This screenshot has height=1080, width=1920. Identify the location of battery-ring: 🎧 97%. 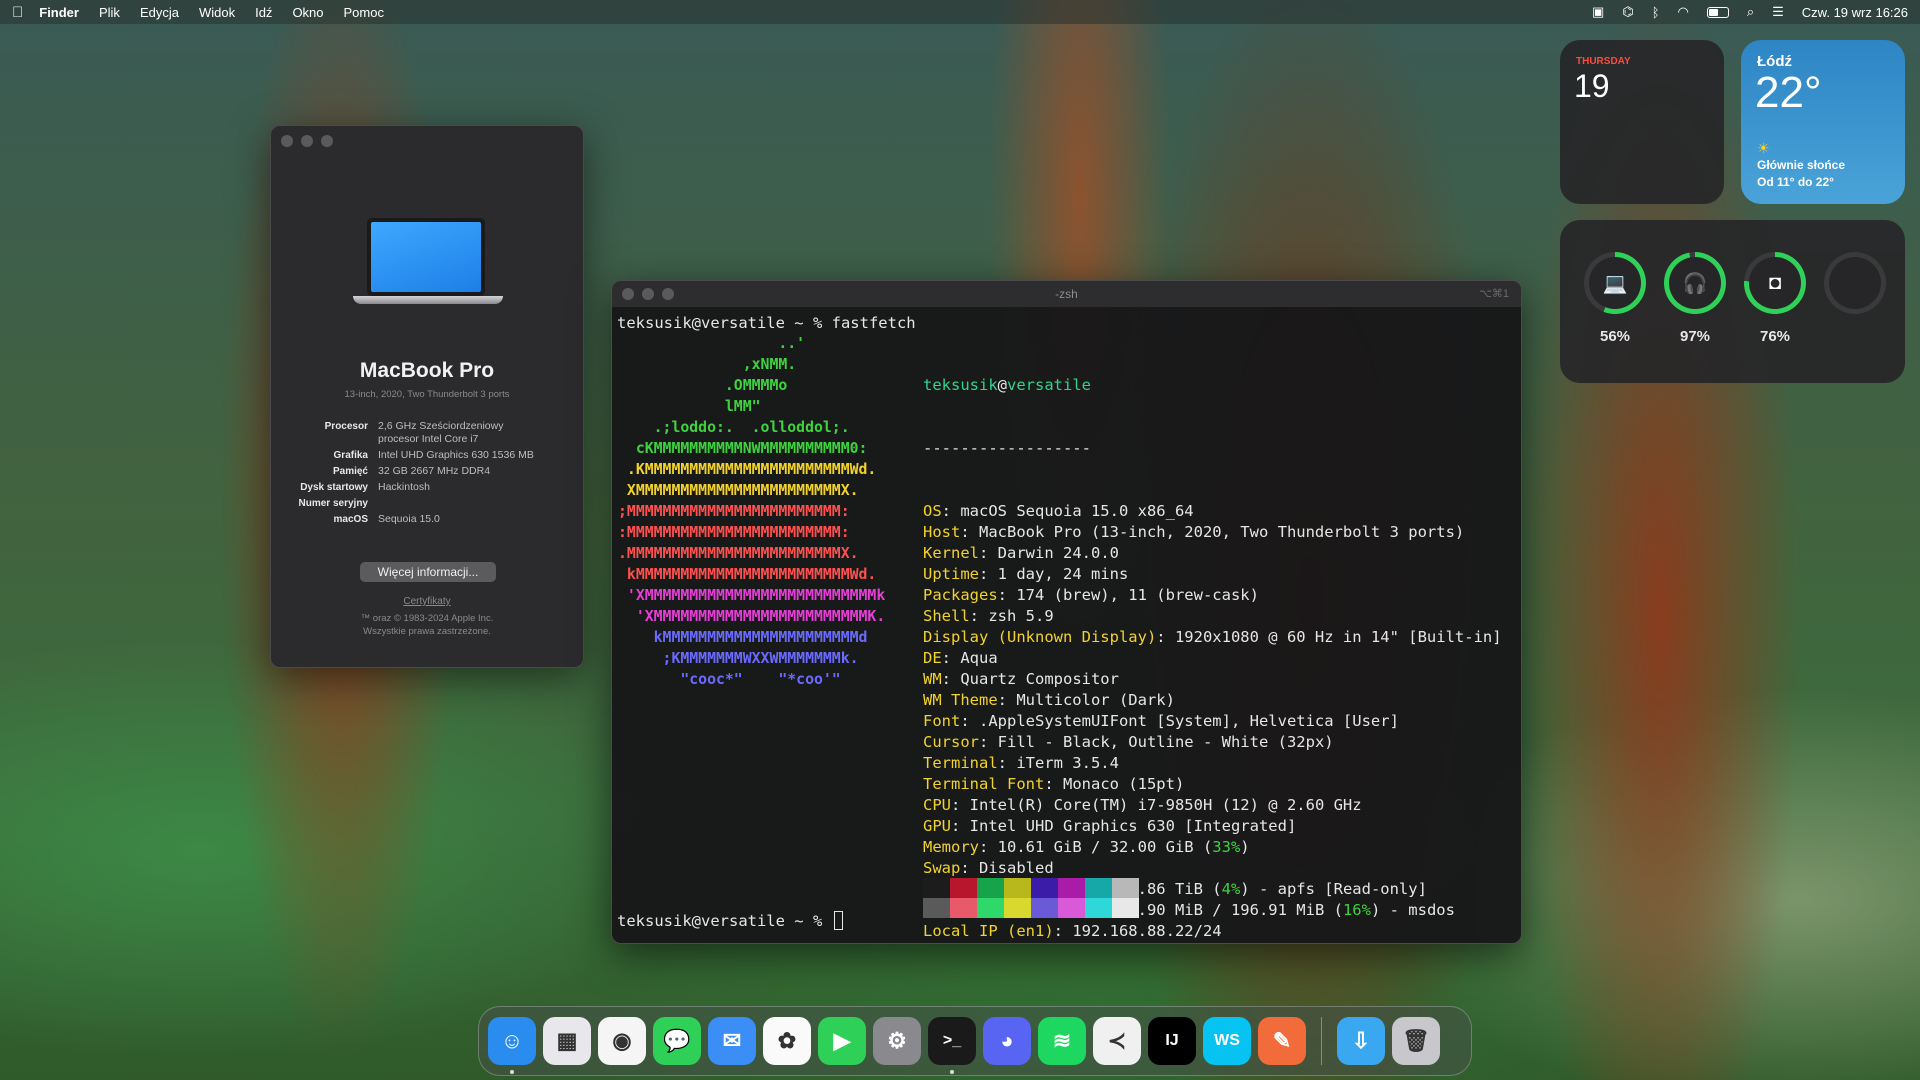
(1695, 298).